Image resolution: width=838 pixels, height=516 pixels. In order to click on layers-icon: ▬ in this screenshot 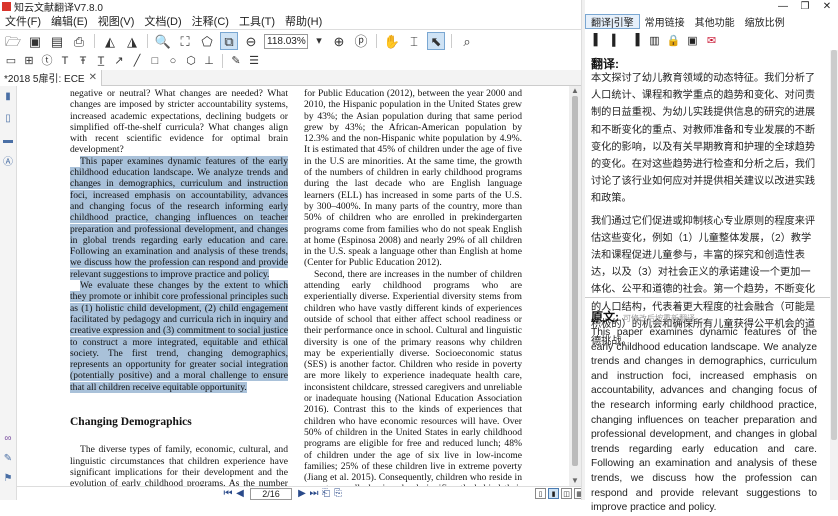, I will do `click(8, 140)`.